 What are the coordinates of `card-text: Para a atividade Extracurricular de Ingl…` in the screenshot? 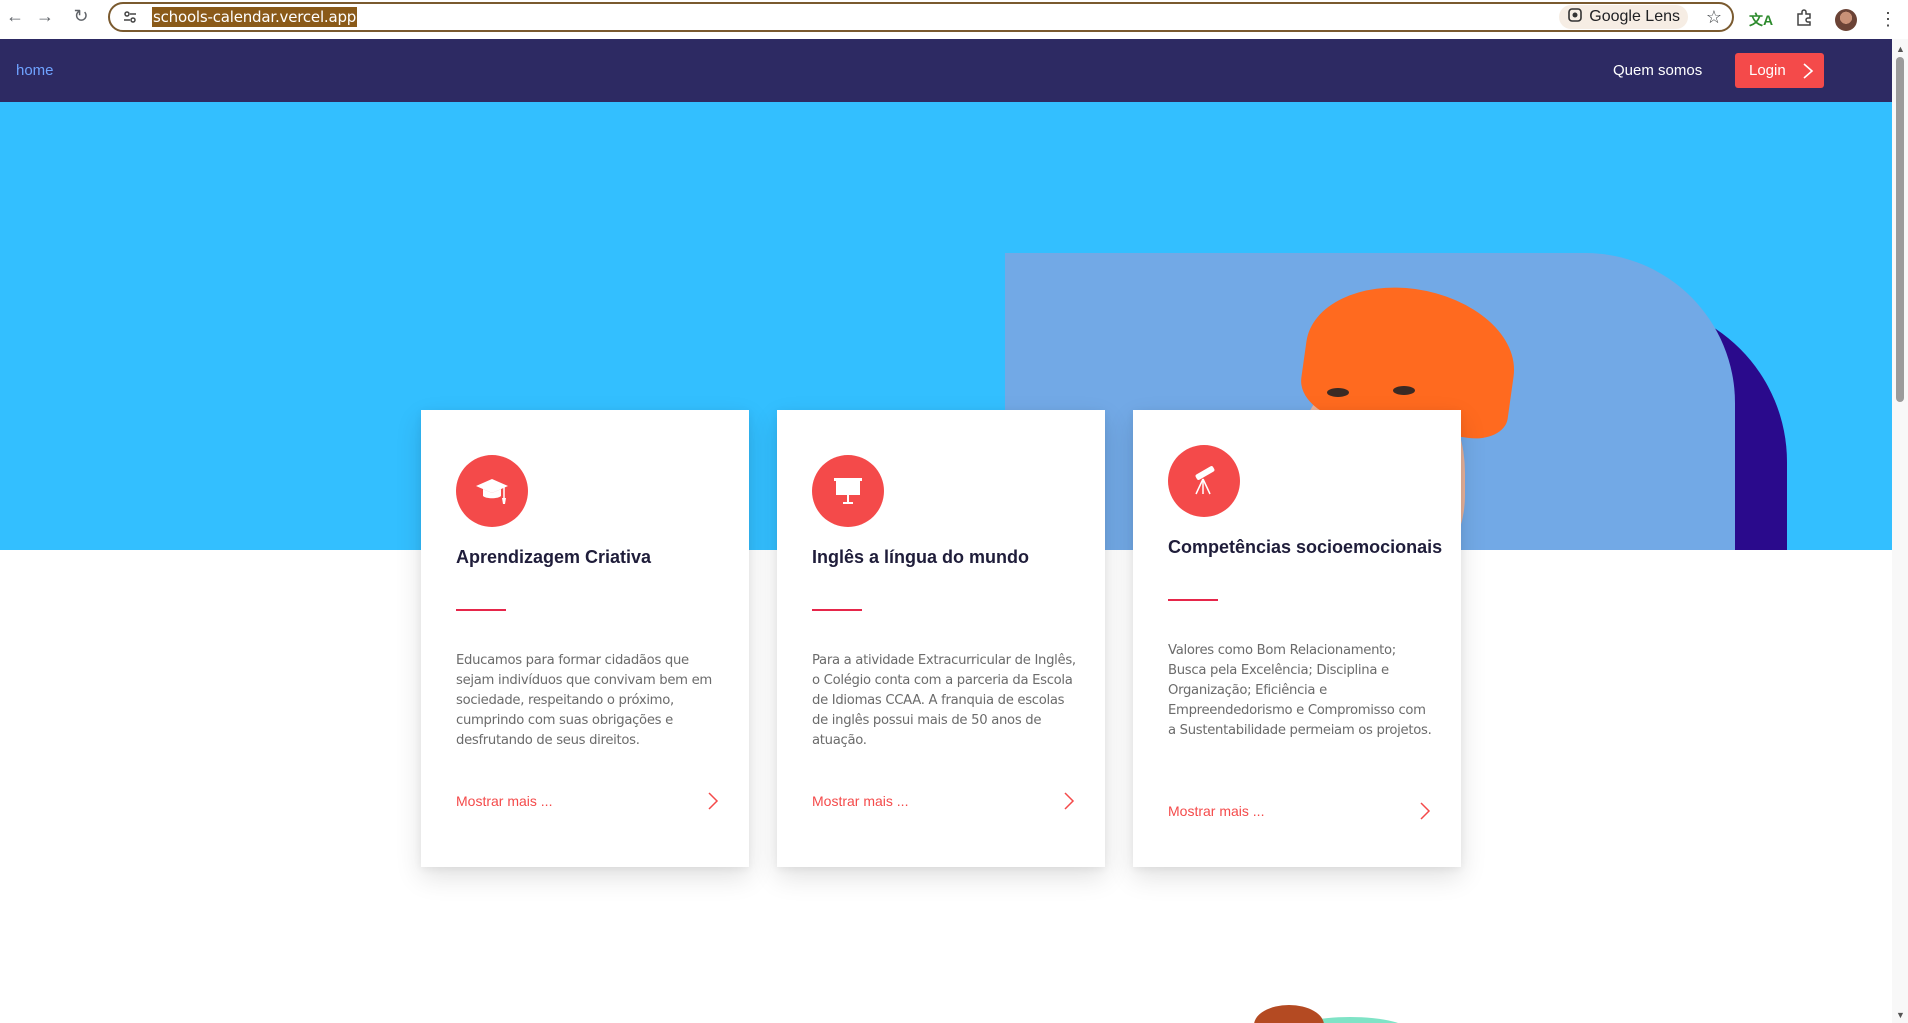 It's located at (944, 700).